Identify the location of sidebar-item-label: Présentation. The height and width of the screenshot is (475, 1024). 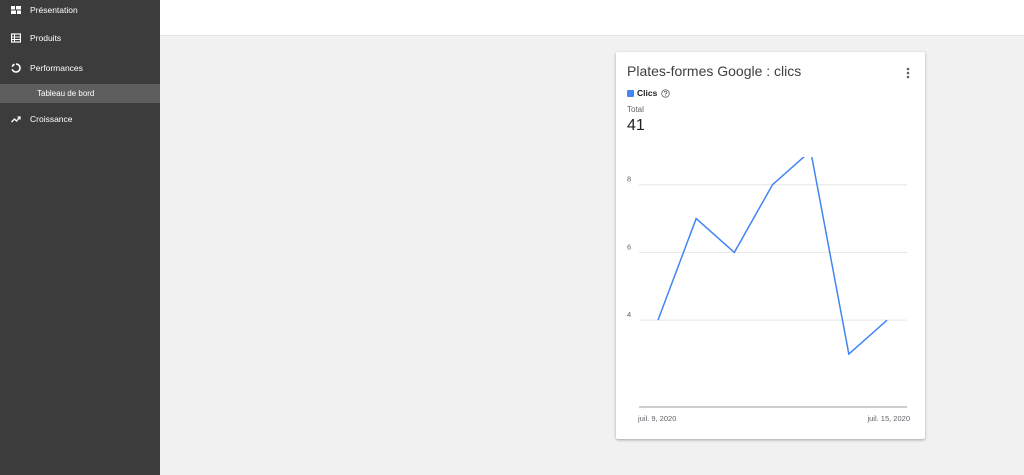
(54, 10).